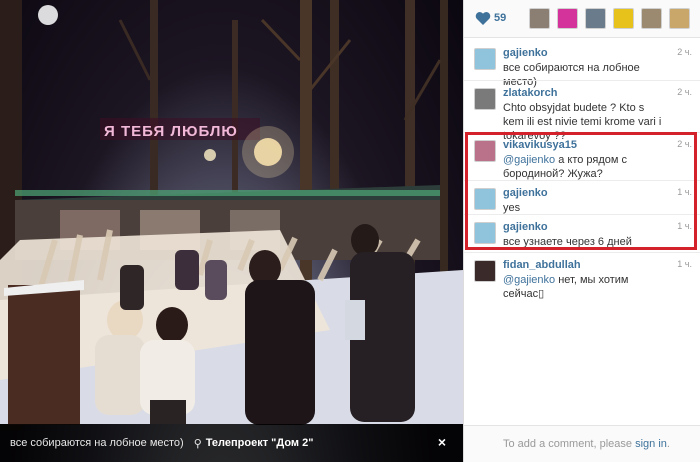 The image size is (700, 462). I want to click on comment-text: yes, so click(512, 208).